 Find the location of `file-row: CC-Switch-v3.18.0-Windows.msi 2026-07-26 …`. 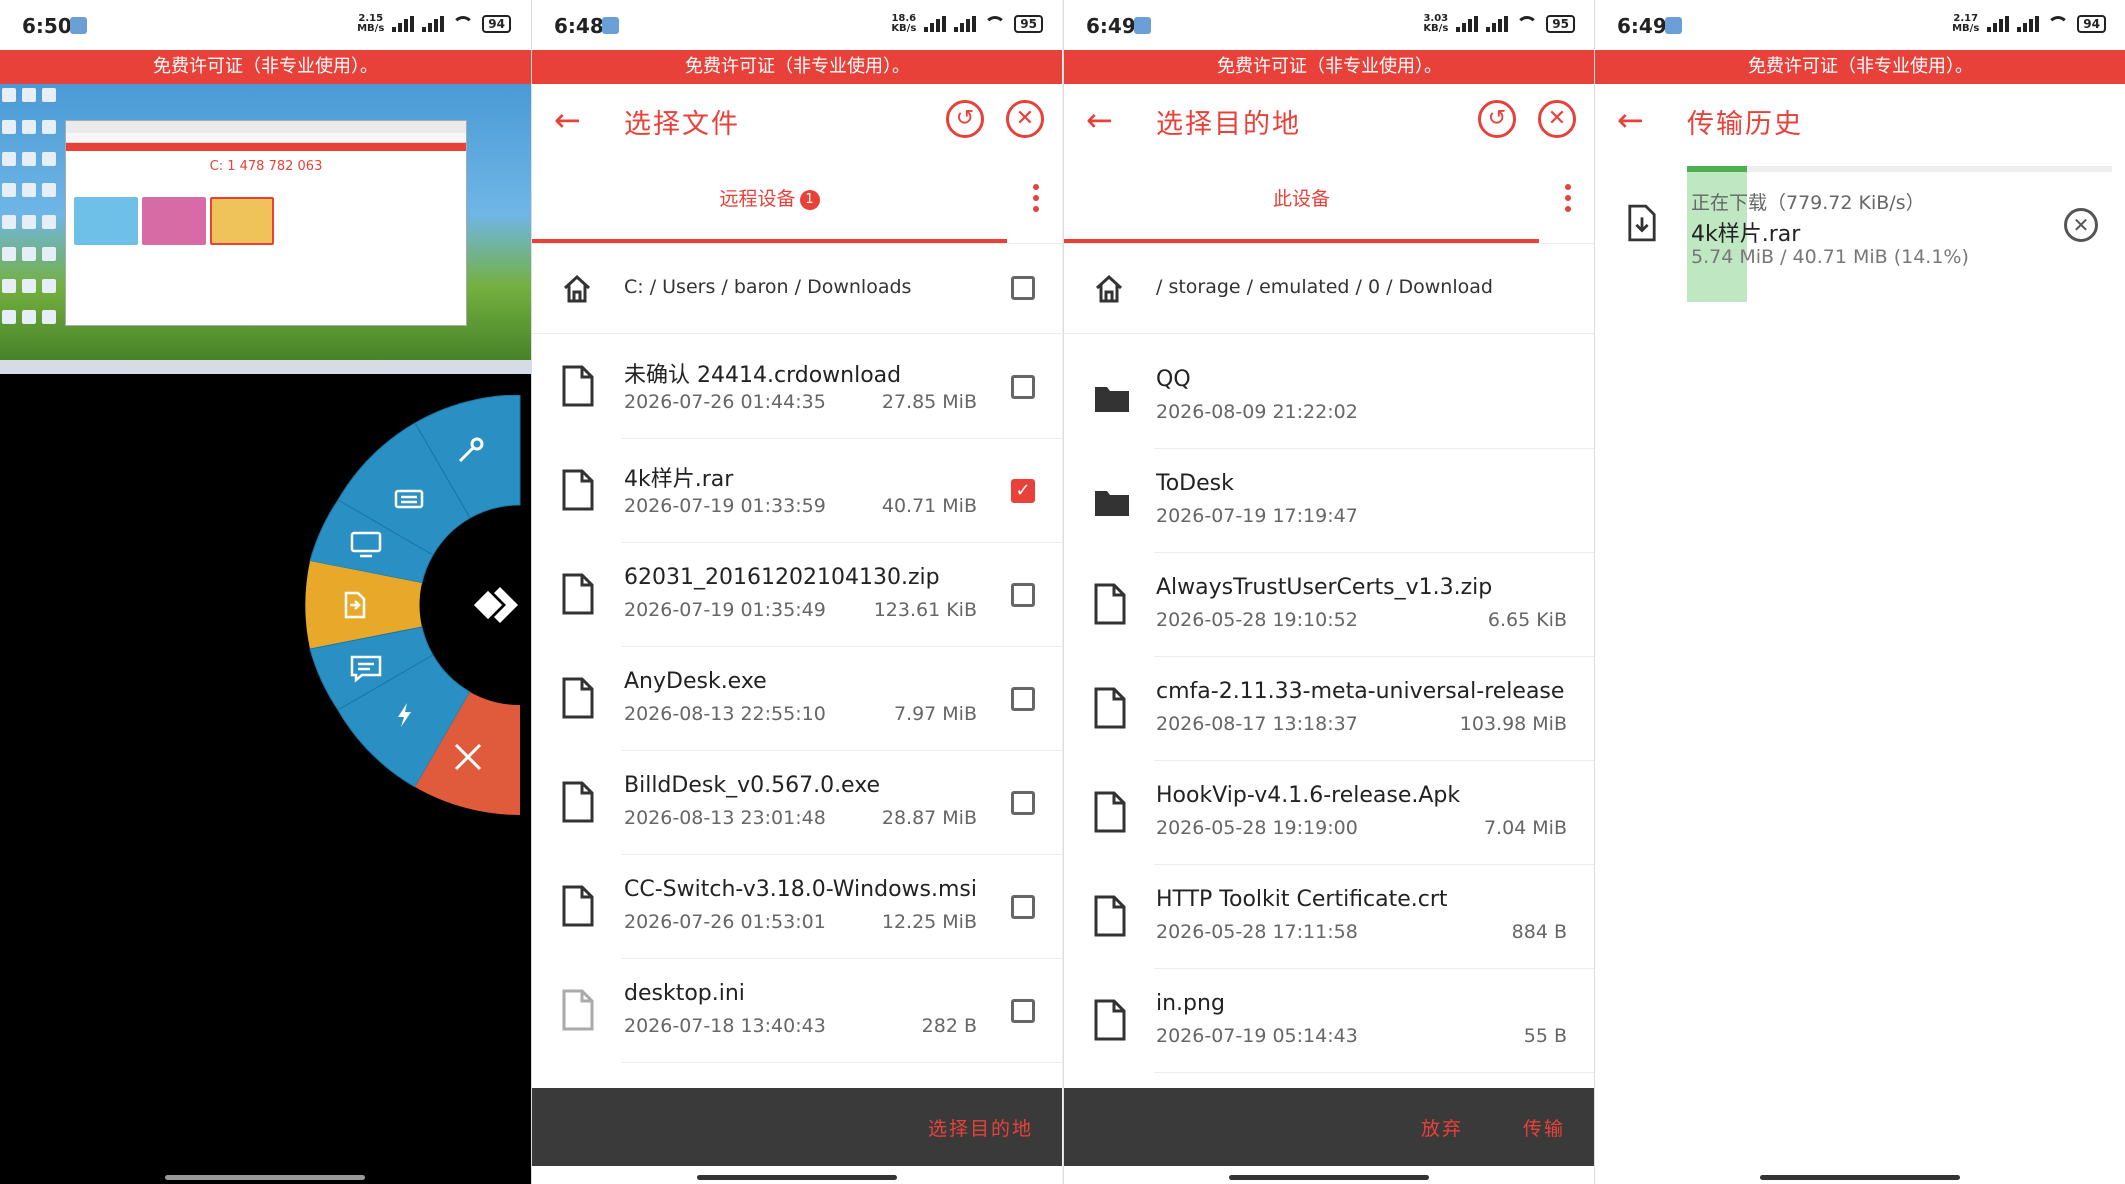

file-row: CC-Switch-v3.18.0-Windows.msi 2026-07-26 … is located at coordinates (797, 907).